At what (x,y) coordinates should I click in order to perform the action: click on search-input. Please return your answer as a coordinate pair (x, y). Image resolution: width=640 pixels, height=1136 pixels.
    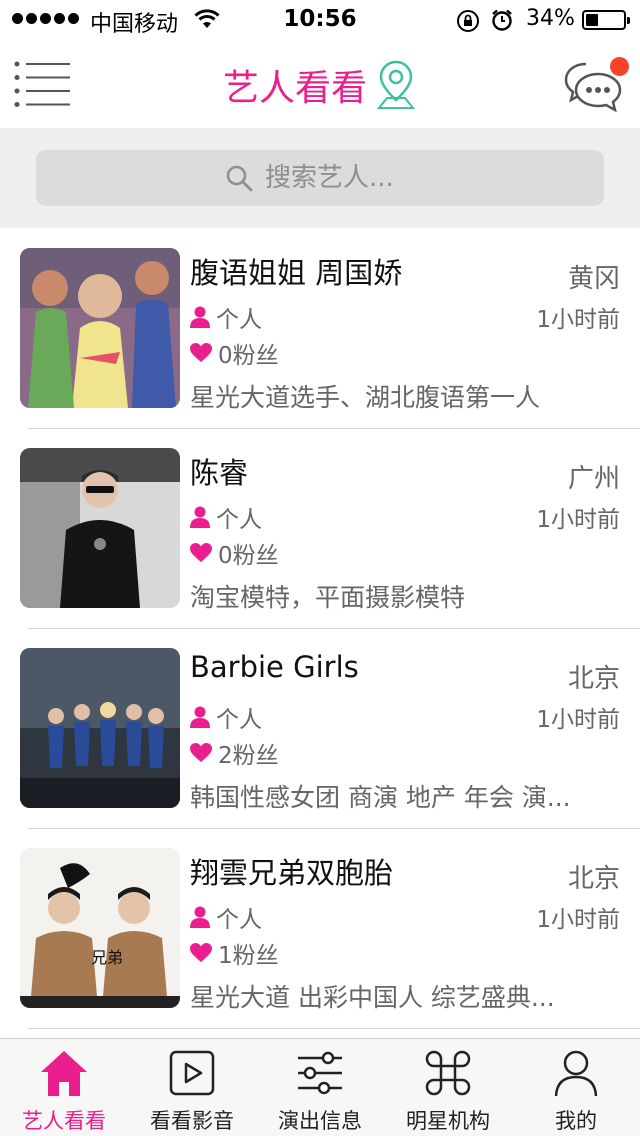
    Looking at the image, I should click on (340, 178).